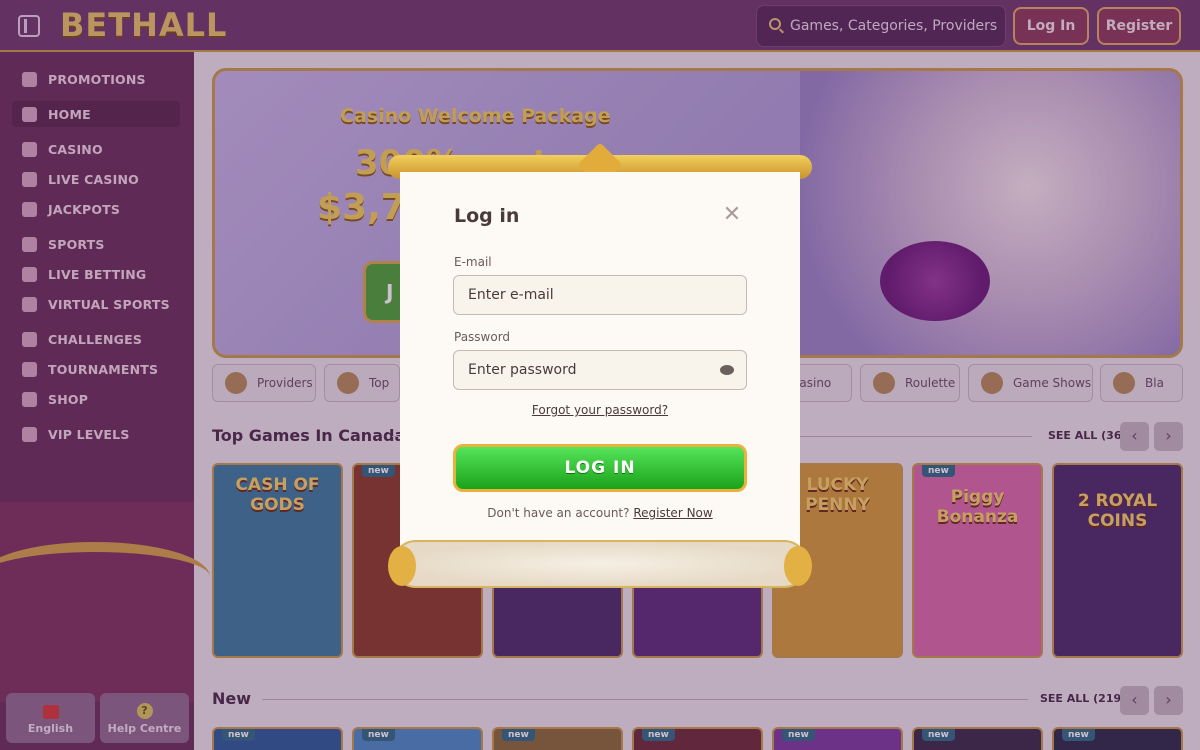 This screenshot has width=1200, height=750. I want to click on register-prompt: Don't have an account? Register Now, so click(600, 513).